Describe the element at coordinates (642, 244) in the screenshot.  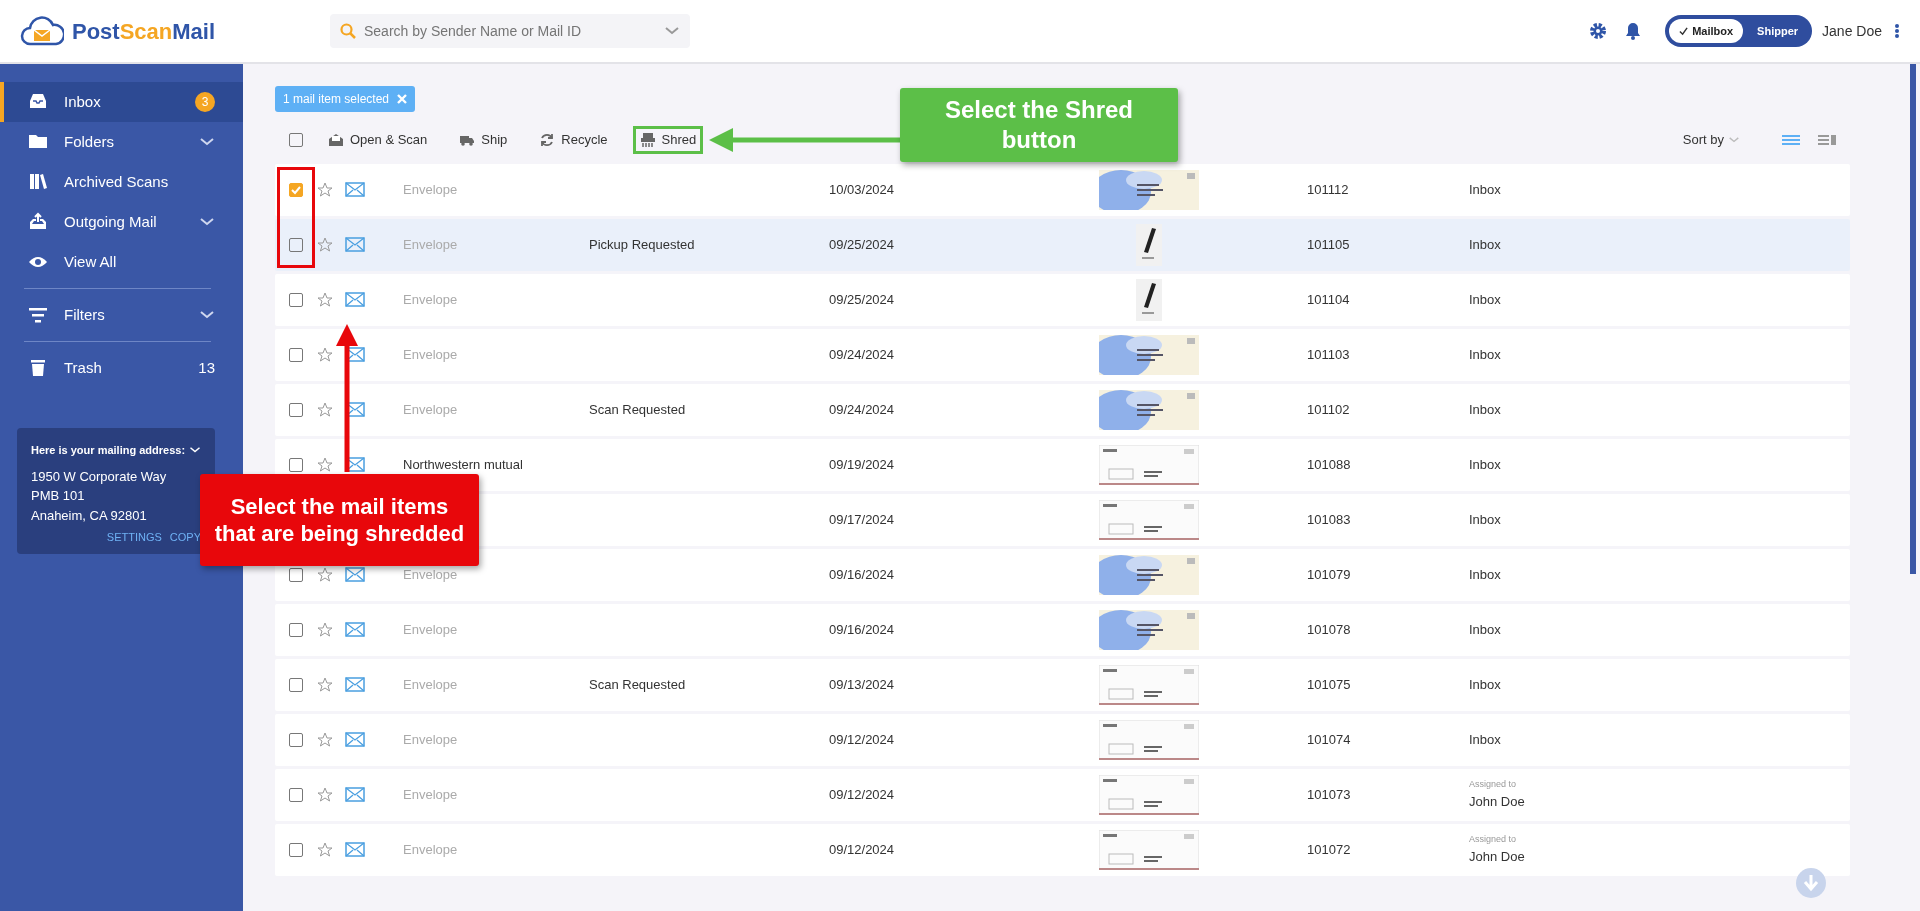
I see `status-text: Pickup Requested` at that location.